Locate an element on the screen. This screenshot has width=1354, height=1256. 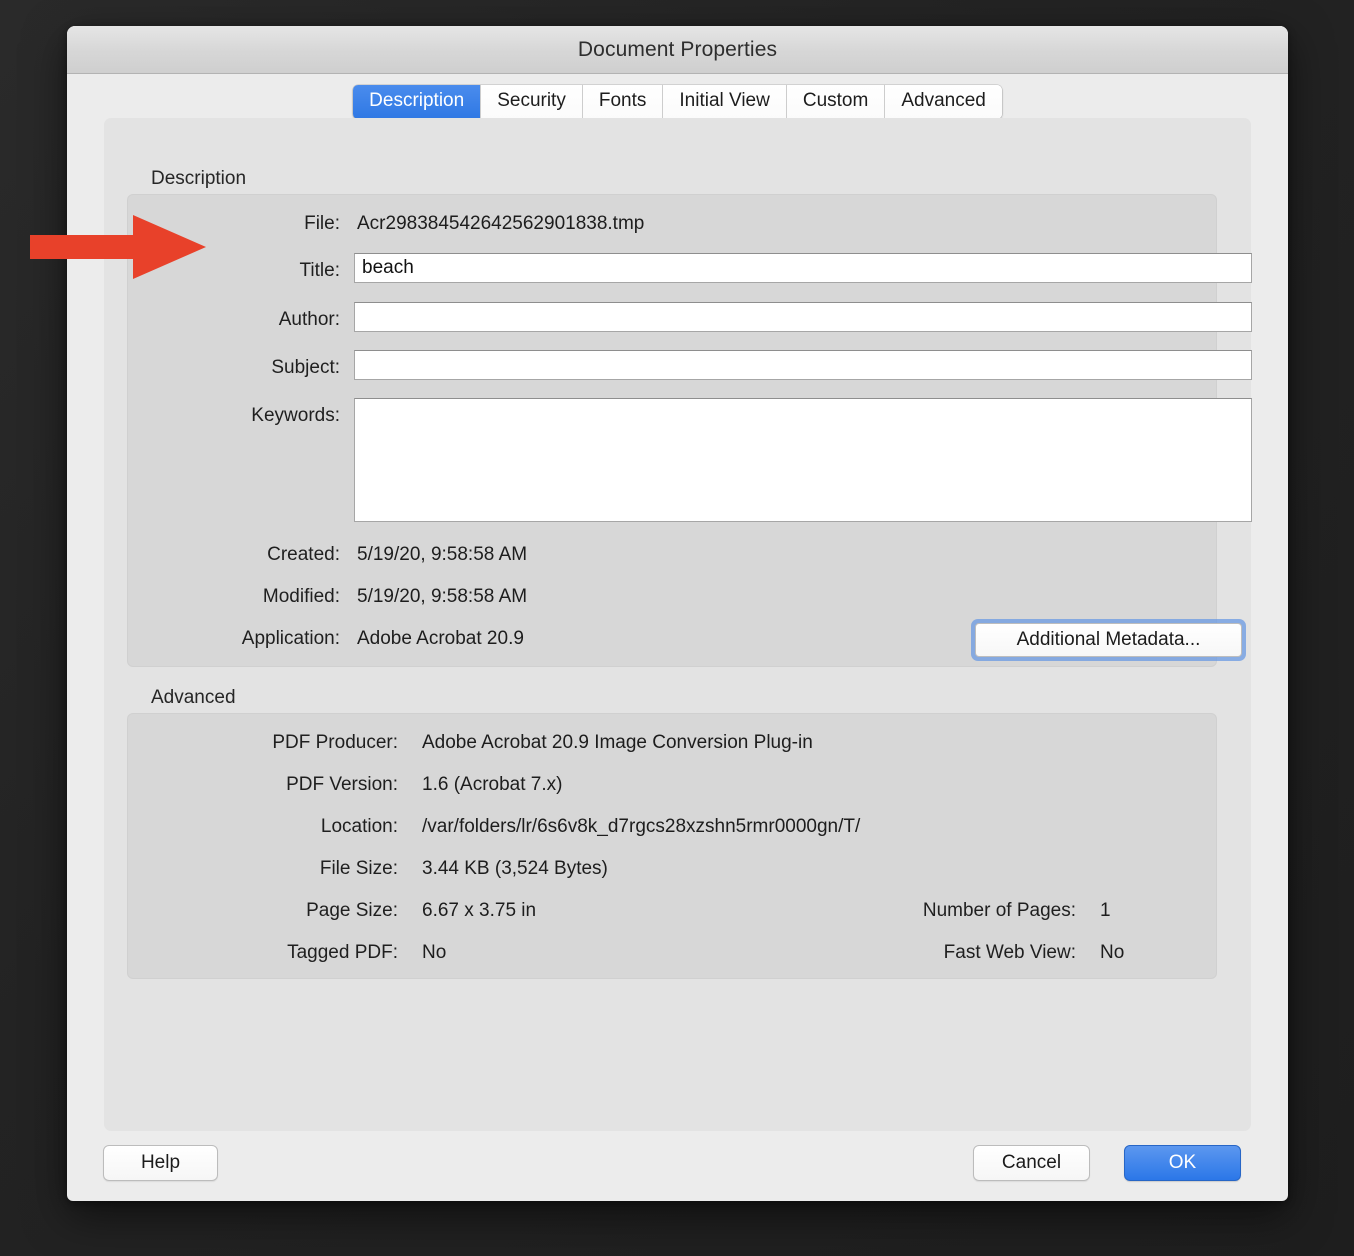
created-label: Created: is located at coordinates (303, 554).